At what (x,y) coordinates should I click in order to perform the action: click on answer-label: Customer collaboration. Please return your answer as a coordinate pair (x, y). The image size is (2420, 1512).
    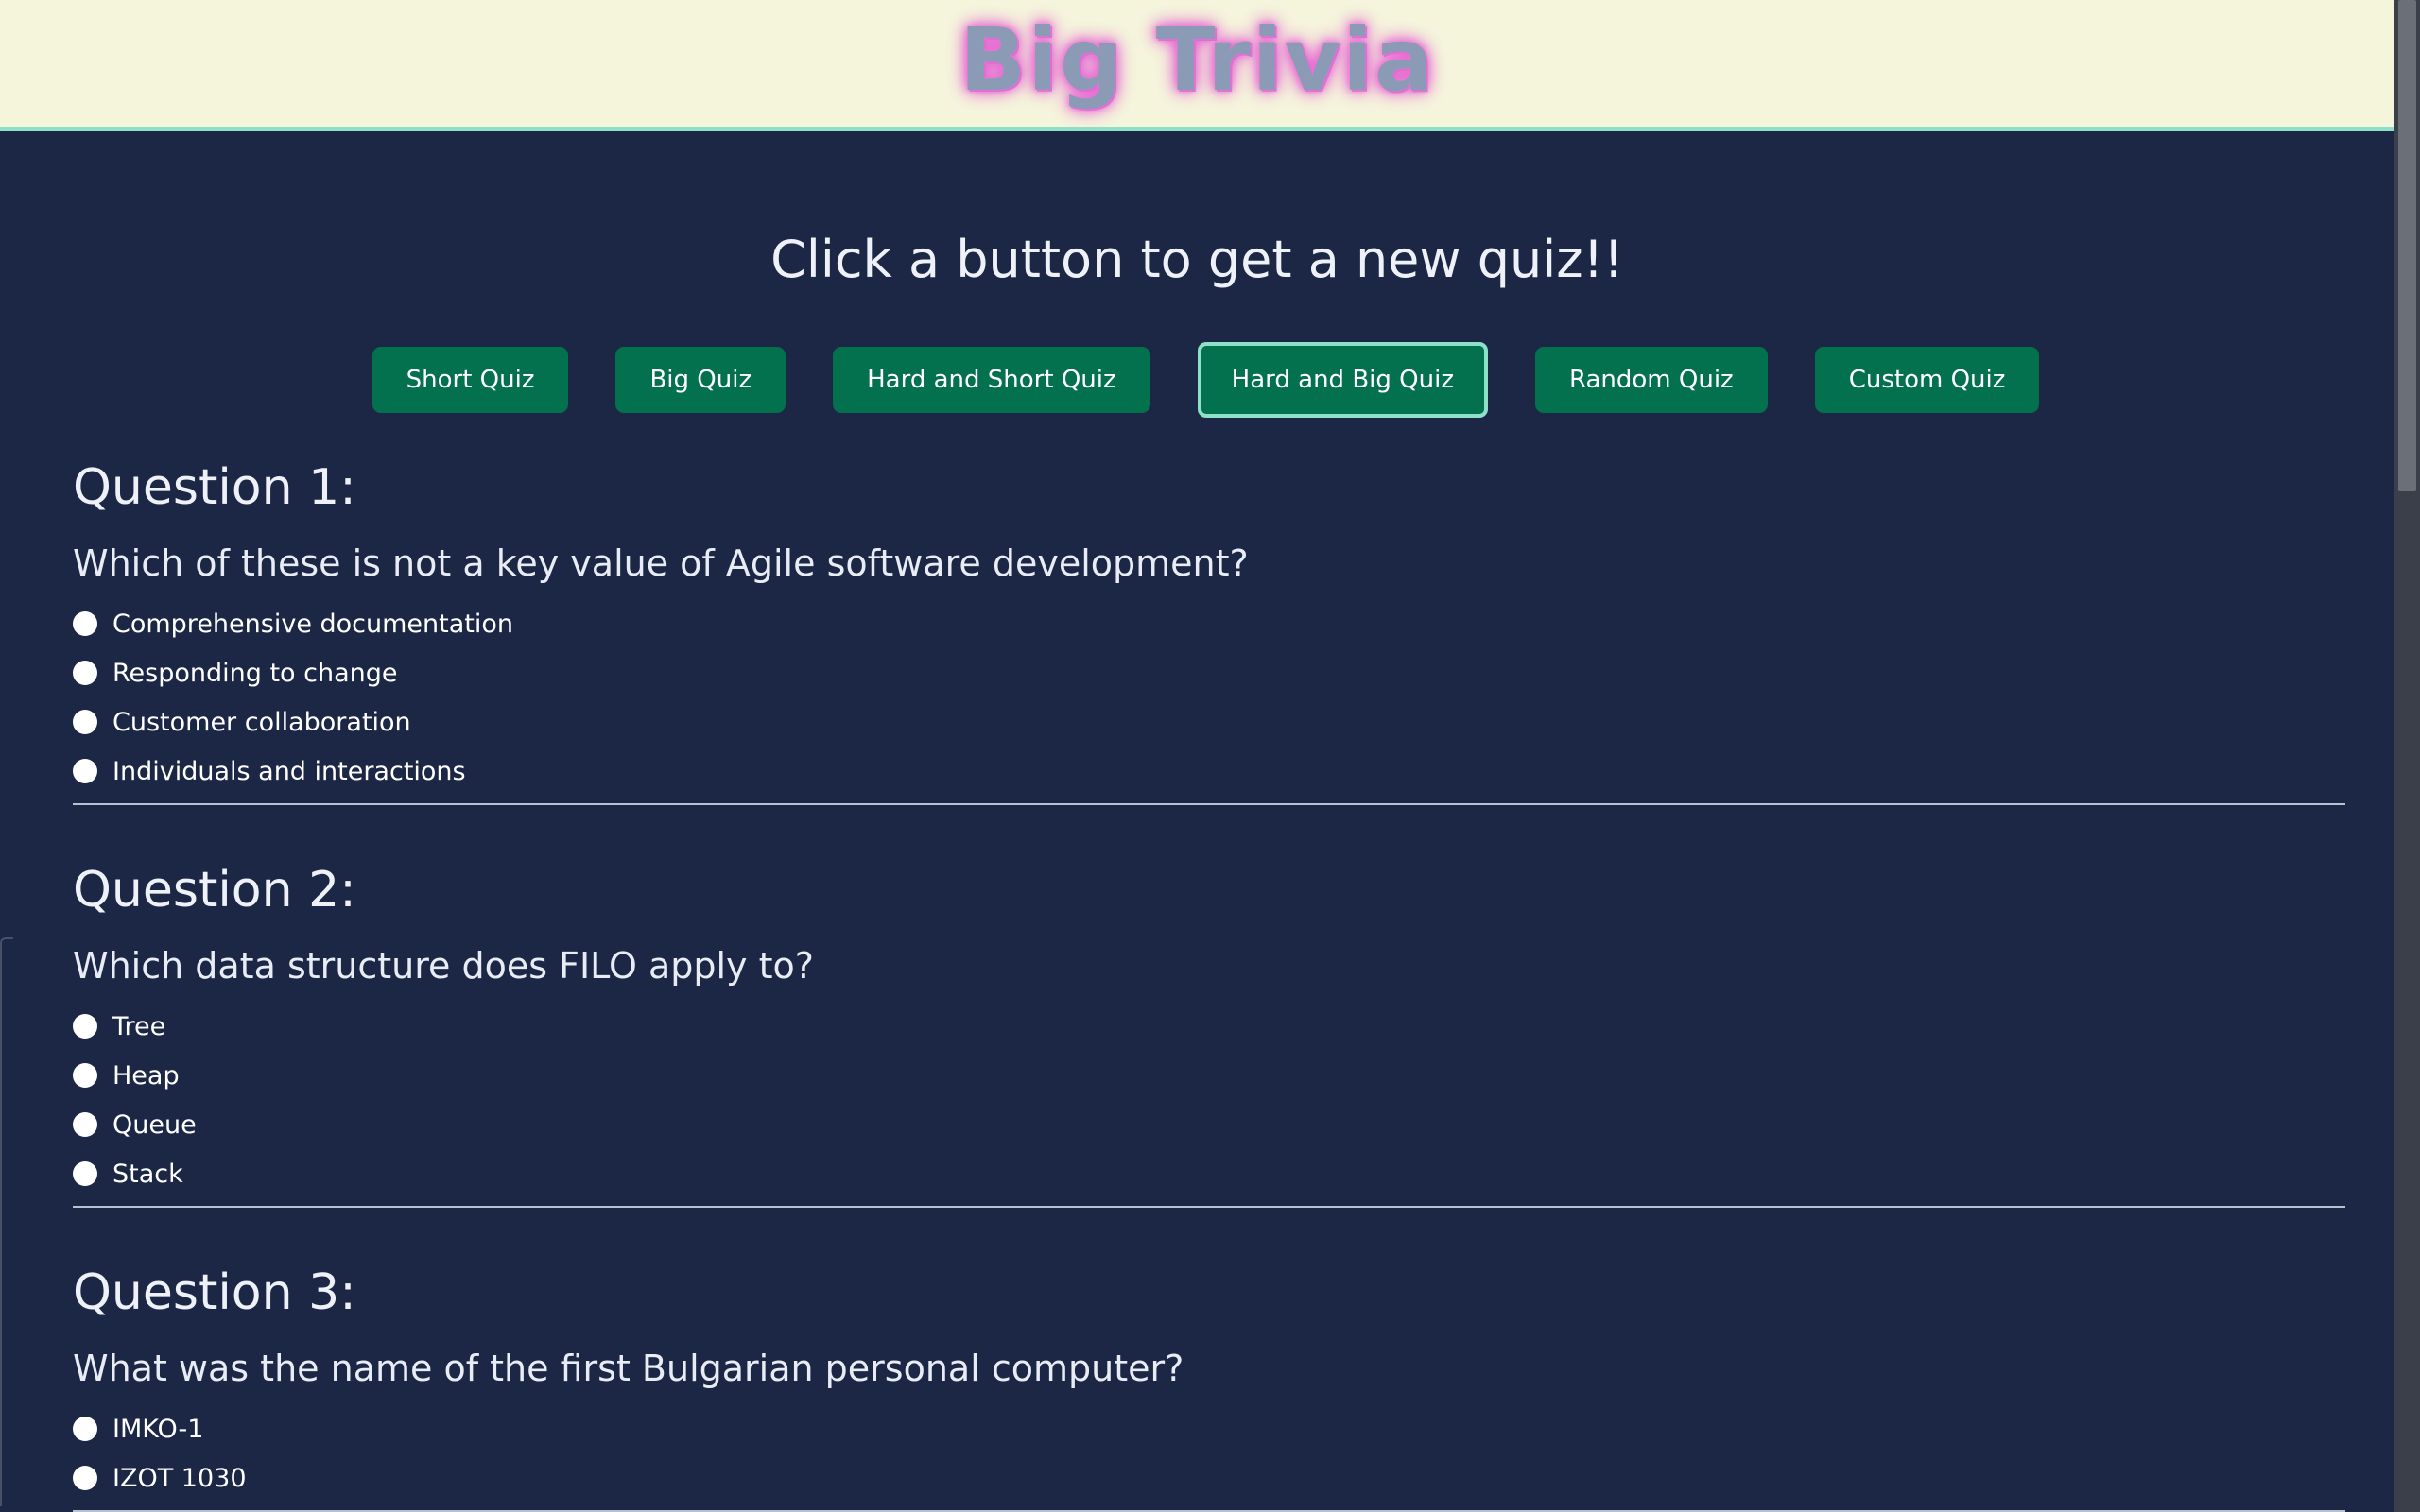
    Looking at the image, I should click on (261, 722).